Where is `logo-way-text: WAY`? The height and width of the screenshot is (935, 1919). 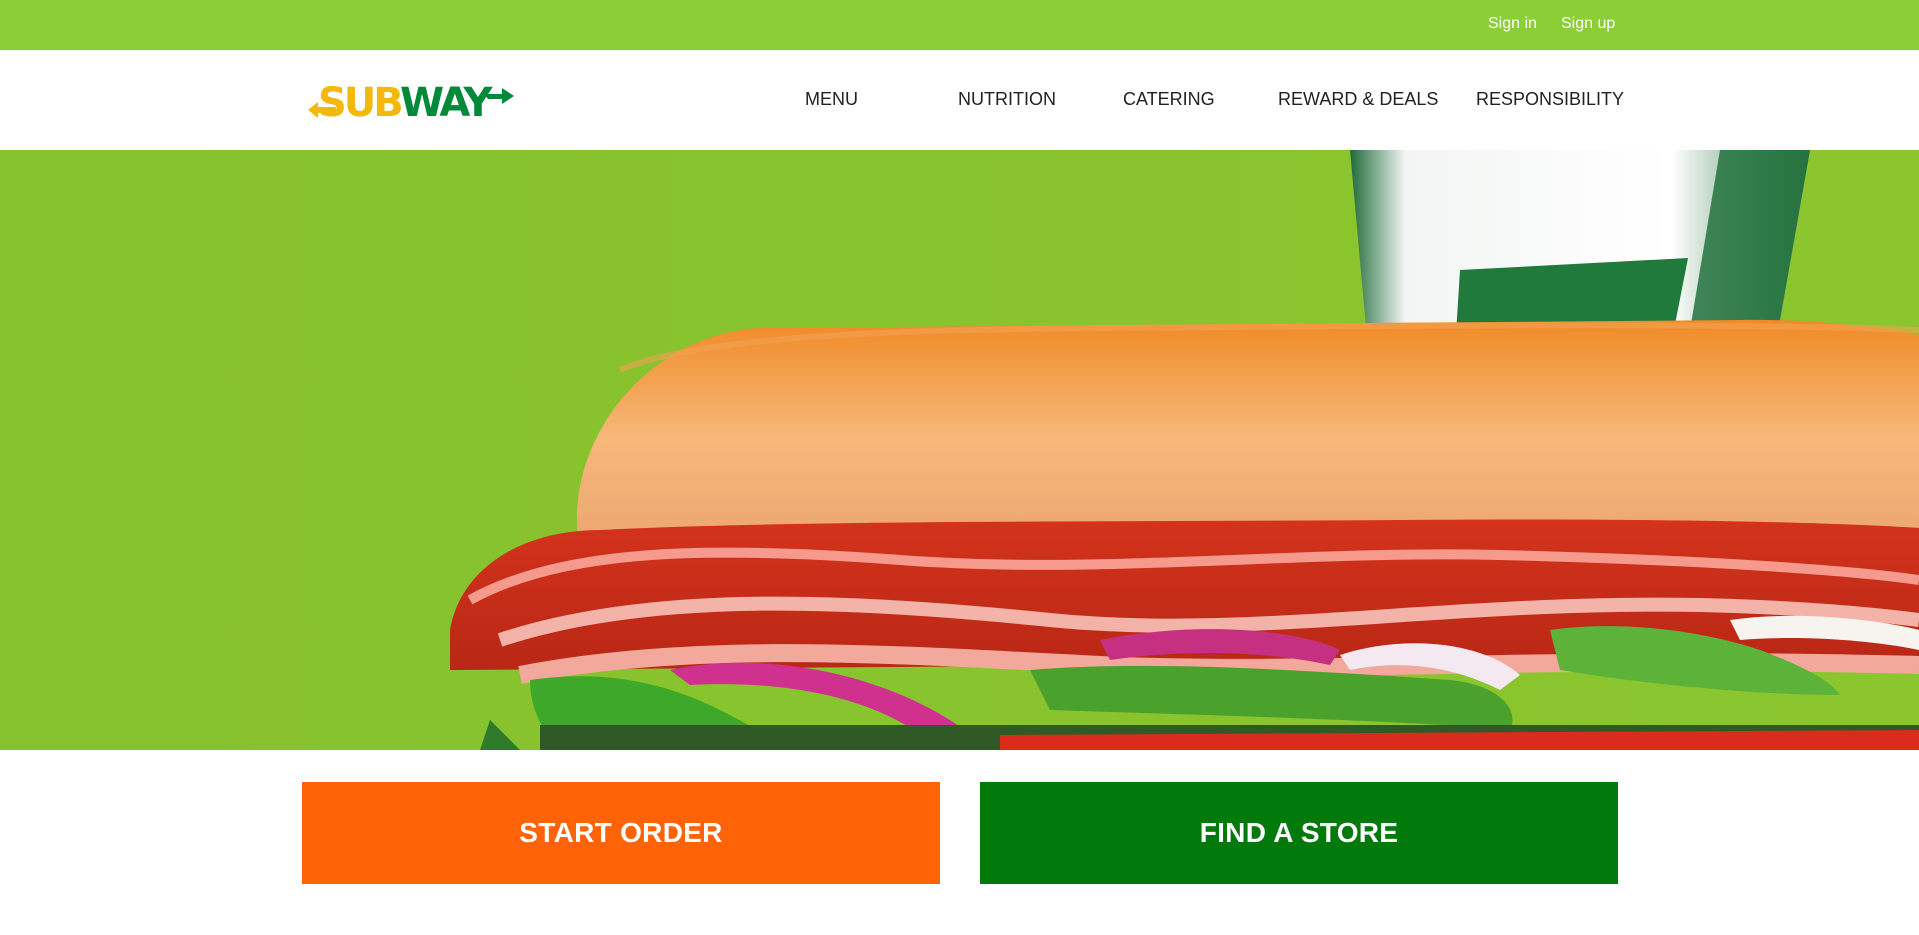
logo-way-text: WAY is located at coordinates (446, 102).